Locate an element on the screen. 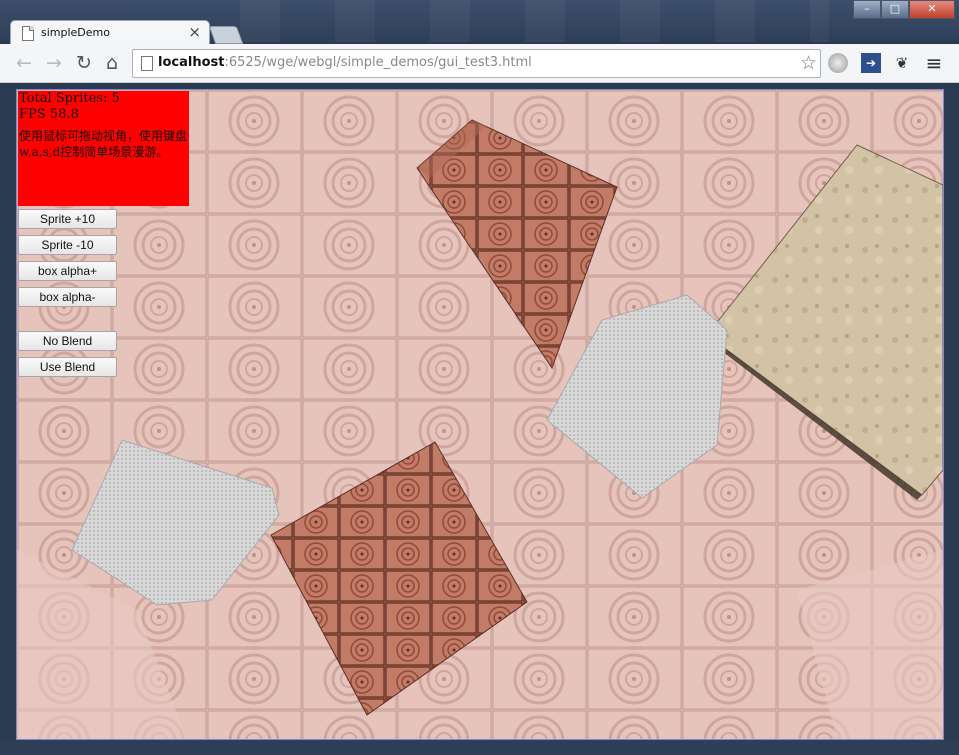  no-blend-button: No Blend is located at coordinates (67, 341).